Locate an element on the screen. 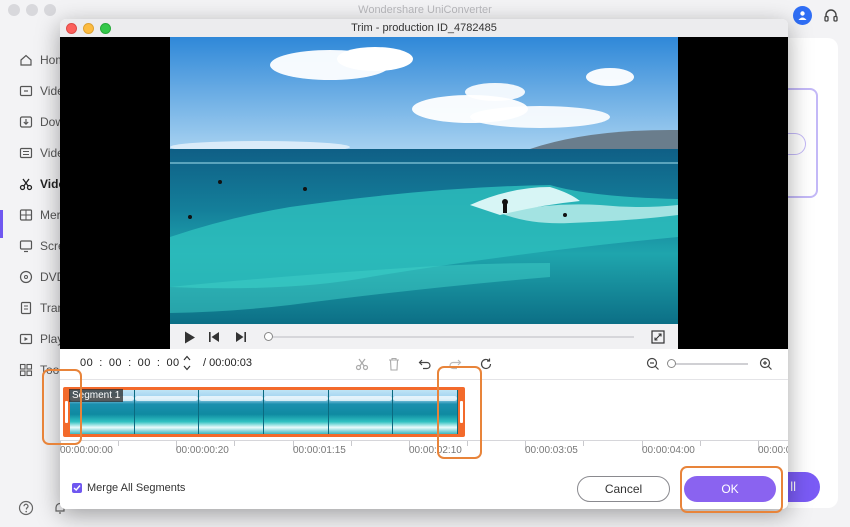 This screenshot has width=850, height=527. video-converter-icon is located at coordinates (25, 91).